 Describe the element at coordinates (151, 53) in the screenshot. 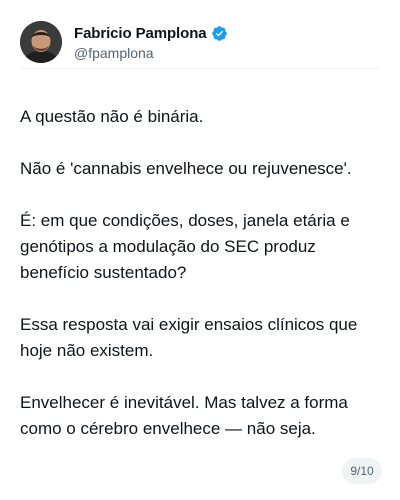

I see `author-handle: @fpamplona` at that location.